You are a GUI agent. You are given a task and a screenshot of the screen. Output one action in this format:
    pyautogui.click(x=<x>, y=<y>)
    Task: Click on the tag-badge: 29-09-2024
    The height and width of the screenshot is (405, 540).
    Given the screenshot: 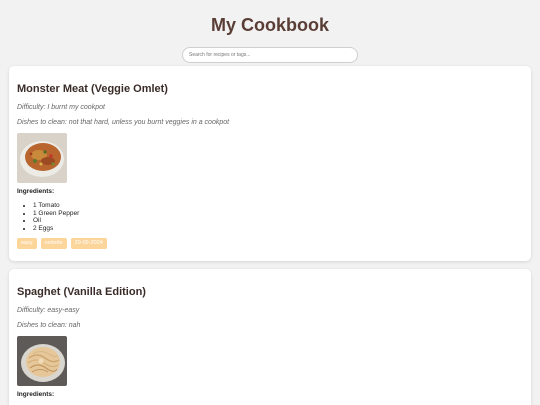 What is the action you would take?
    pyautogui.click(x=88, y=243)
    